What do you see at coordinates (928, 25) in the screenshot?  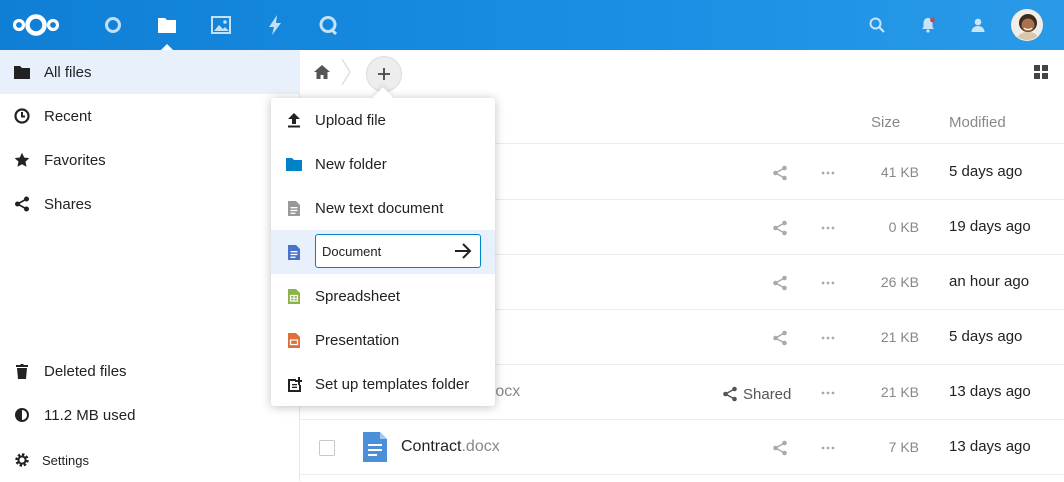 I see `notifications-icon` at bounding box center [928, 25].